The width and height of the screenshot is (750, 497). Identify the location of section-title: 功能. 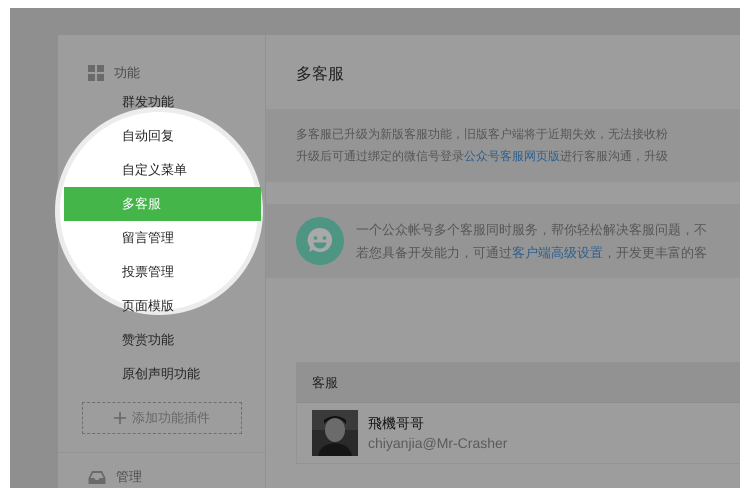
(127, 73).